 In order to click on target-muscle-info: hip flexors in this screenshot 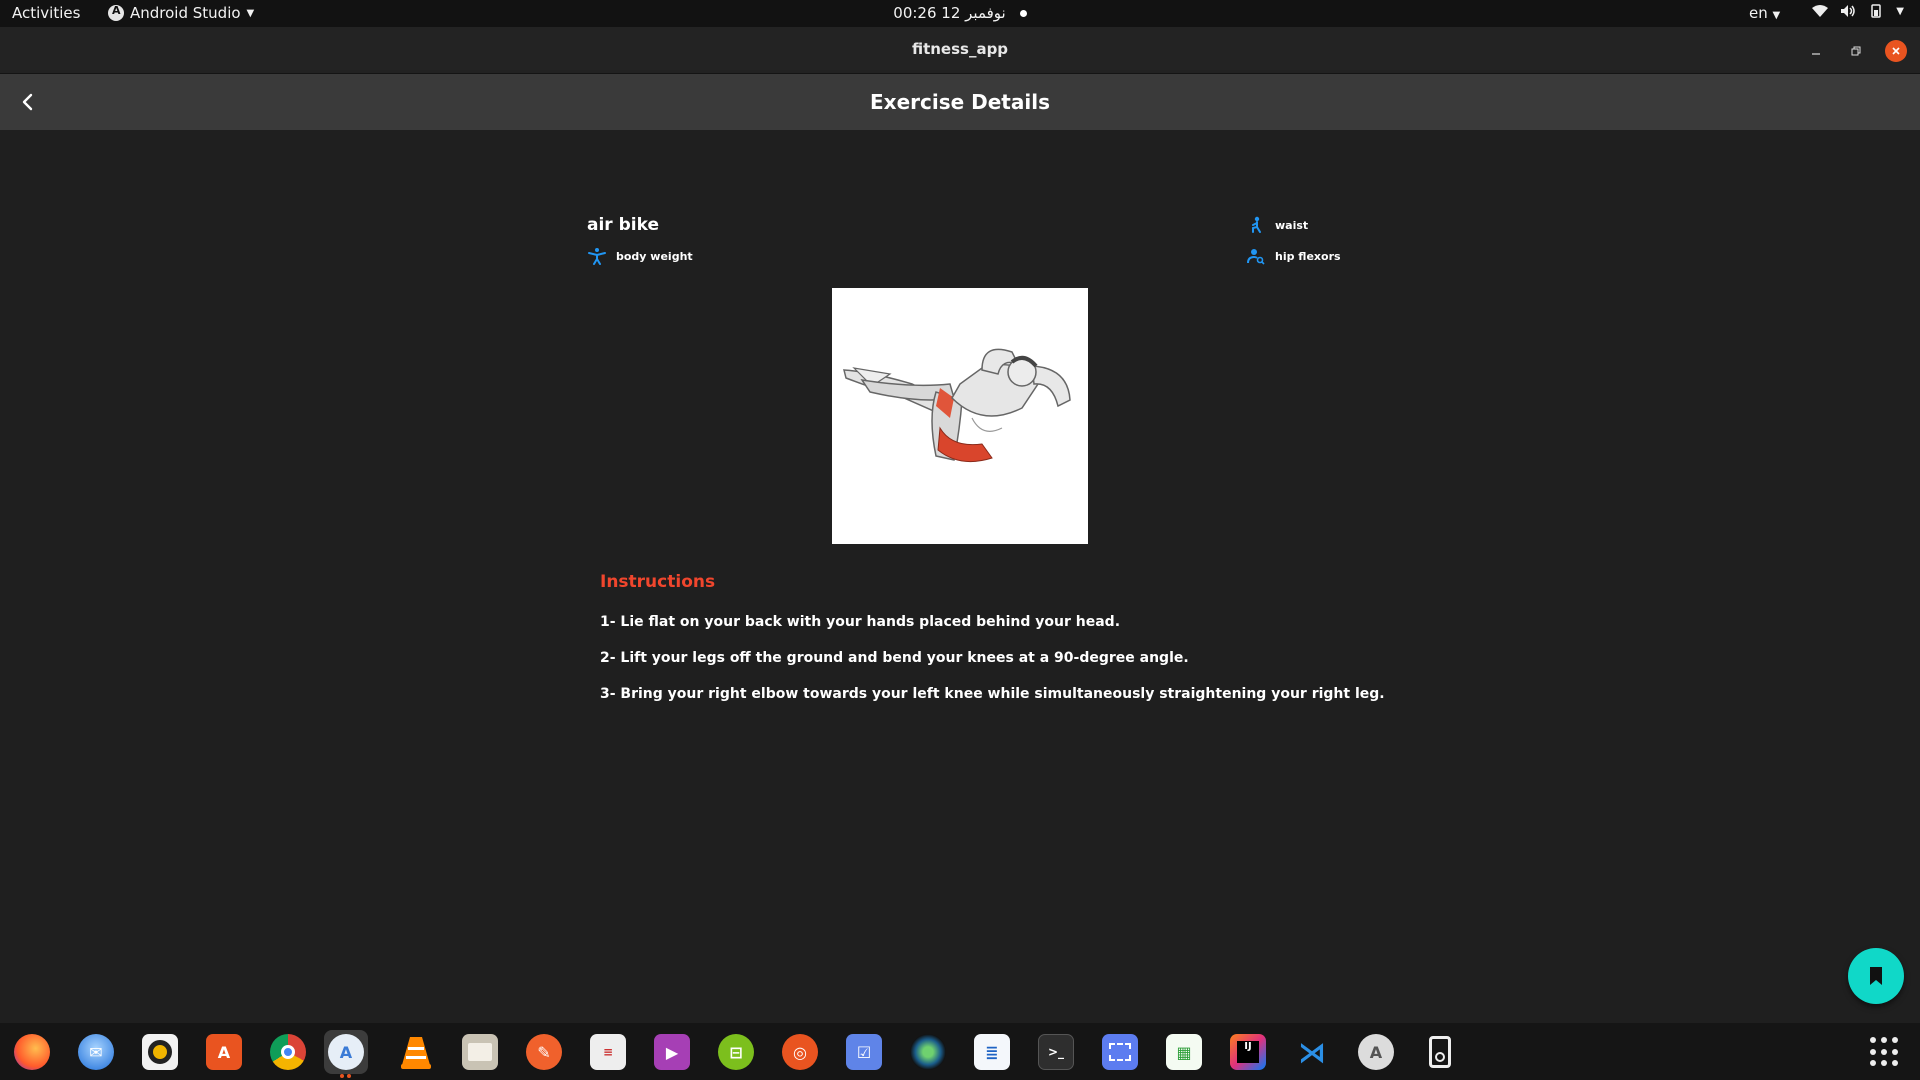, I will do `click(1294, 256)`.